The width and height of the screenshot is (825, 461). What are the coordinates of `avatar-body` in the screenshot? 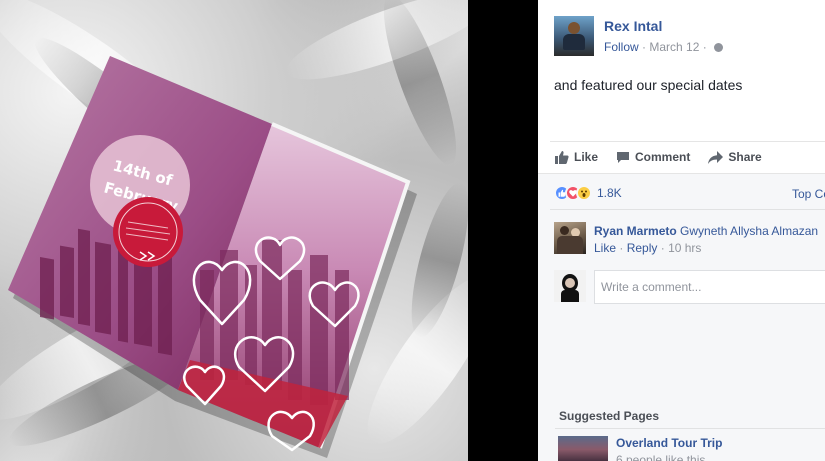 It's located at (574, 42).